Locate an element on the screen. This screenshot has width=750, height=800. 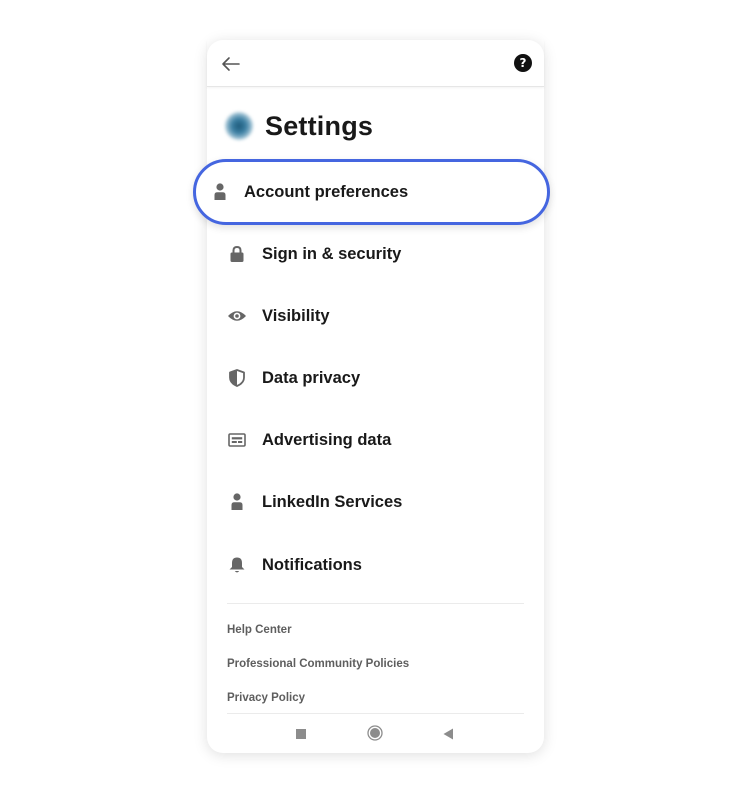
menu-item-notifications: Notifications is located at coordinates (377, 565).